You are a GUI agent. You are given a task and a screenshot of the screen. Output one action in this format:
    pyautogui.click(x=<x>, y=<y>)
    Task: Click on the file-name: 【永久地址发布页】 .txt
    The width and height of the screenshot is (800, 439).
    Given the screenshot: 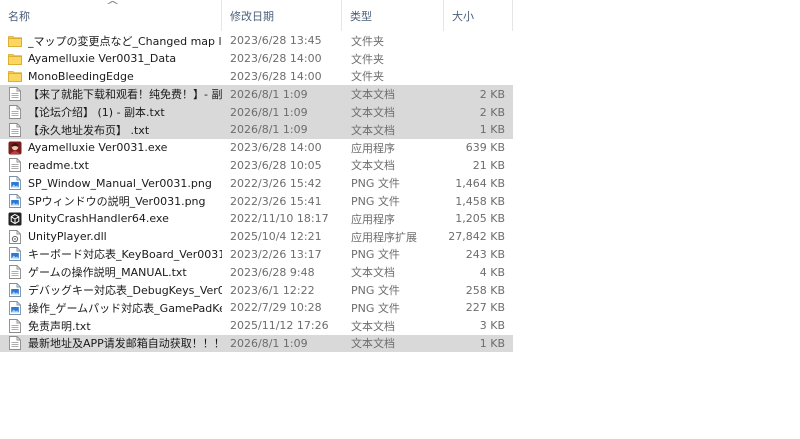 What is the action you would take?
    pyautogui.click(x=89, y=130)
    